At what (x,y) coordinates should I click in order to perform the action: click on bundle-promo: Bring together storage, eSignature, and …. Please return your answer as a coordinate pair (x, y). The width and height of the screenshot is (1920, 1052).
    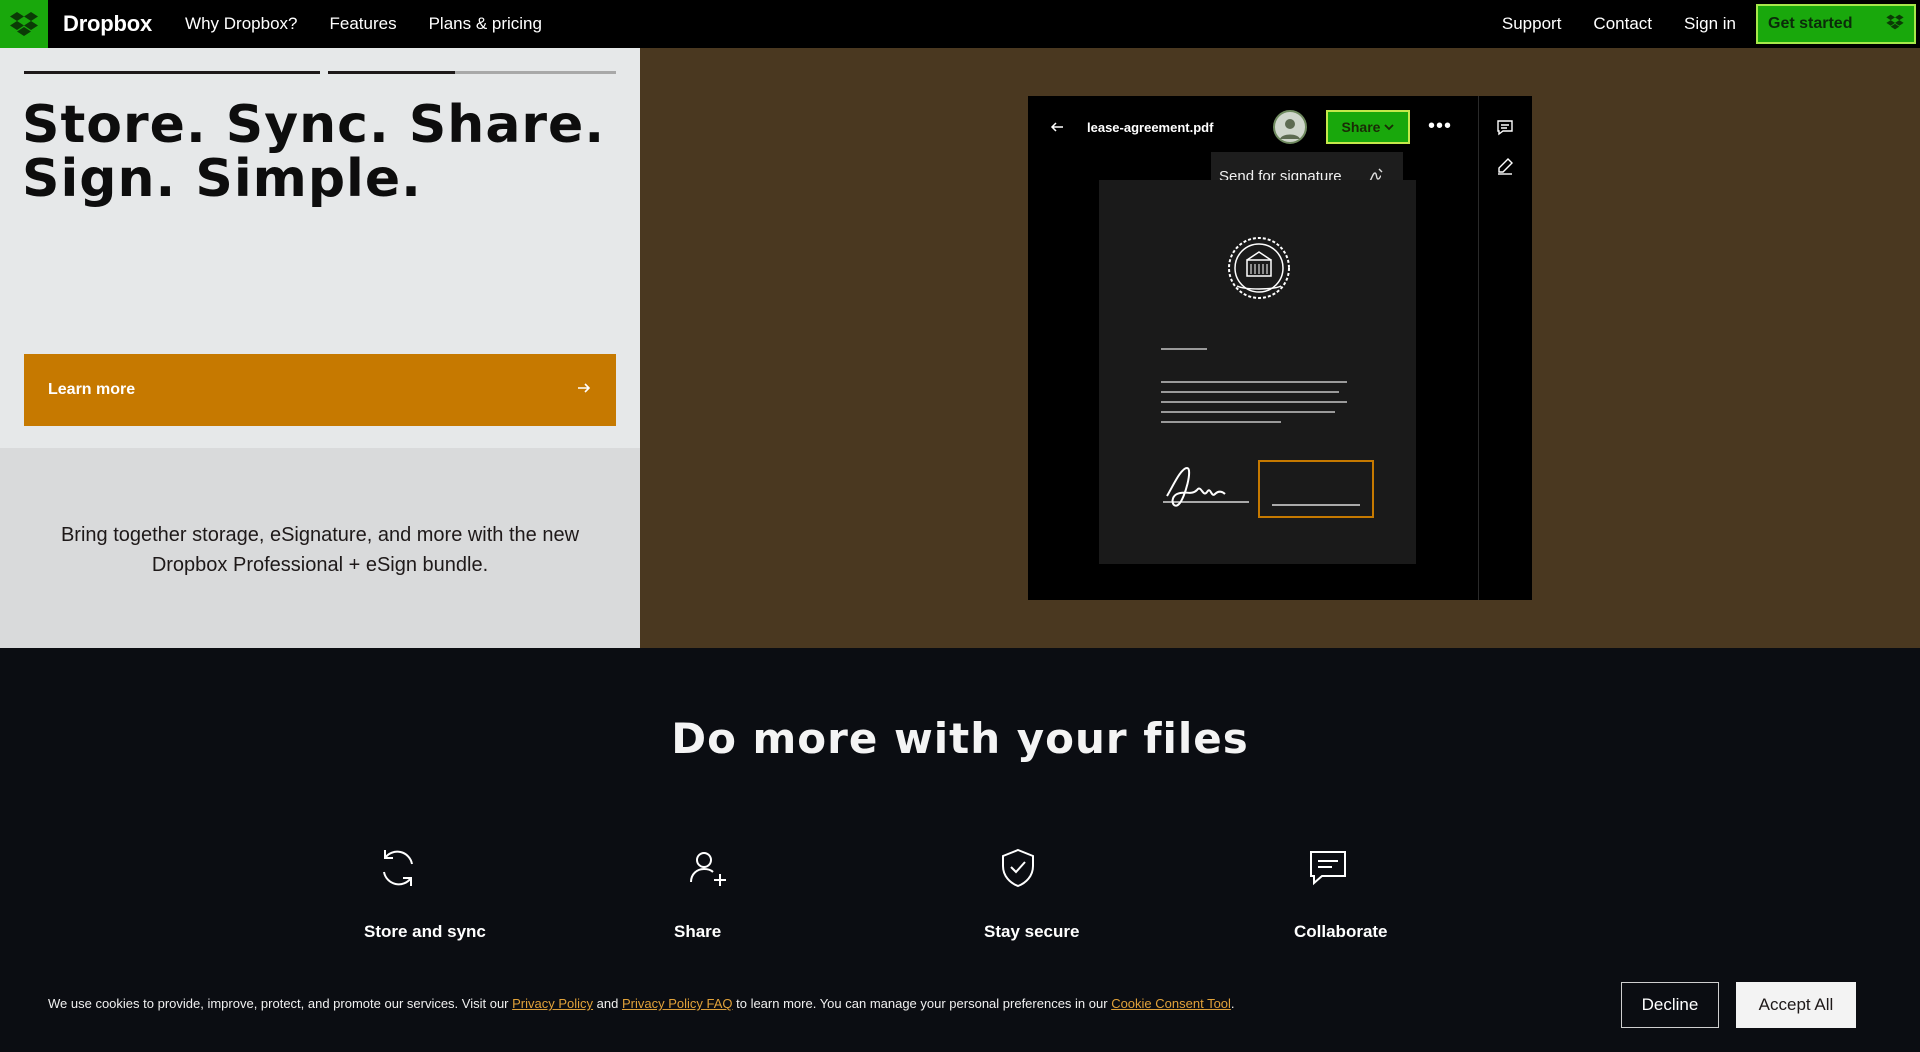
    Looking at the image, I should click on (320, 548).